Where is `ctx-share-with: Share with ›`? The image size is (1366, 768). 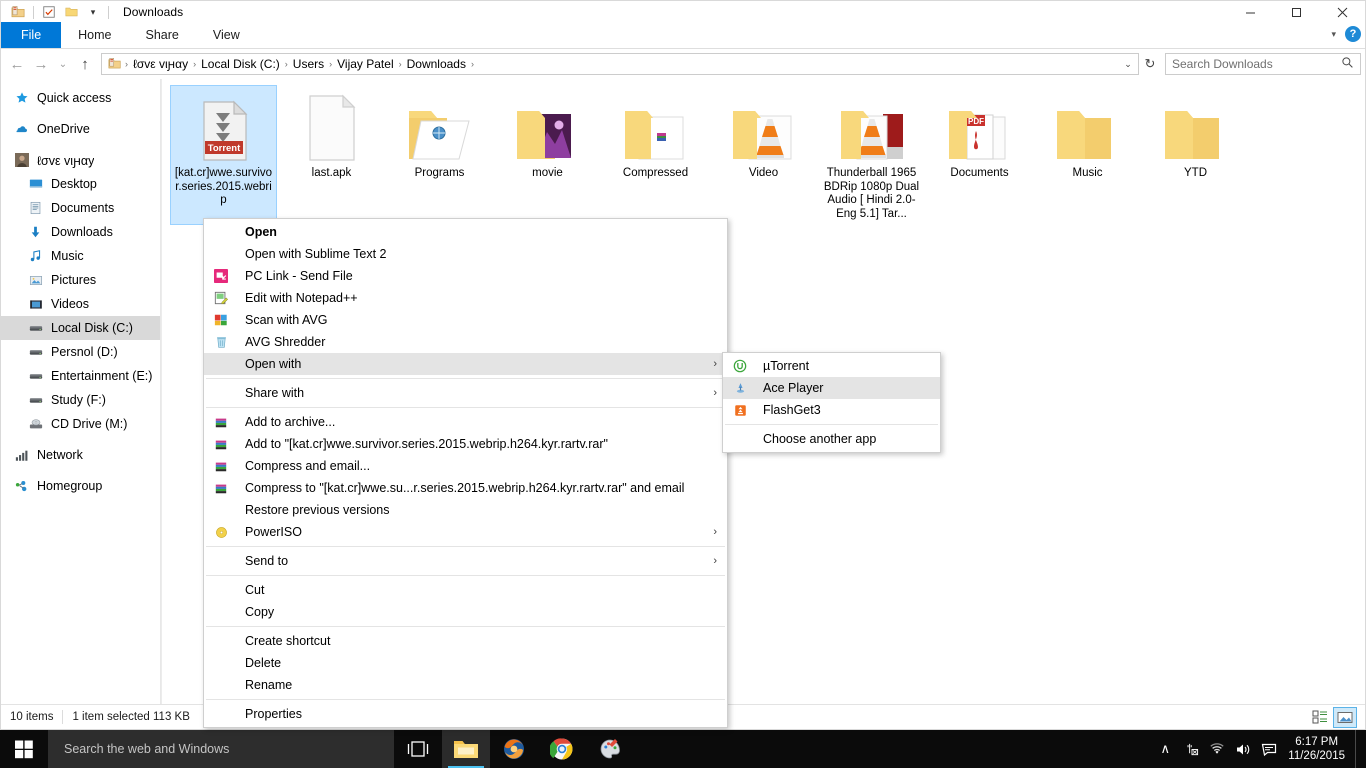
ctx-share-with: Share with › is located at coordinates (465, 393).